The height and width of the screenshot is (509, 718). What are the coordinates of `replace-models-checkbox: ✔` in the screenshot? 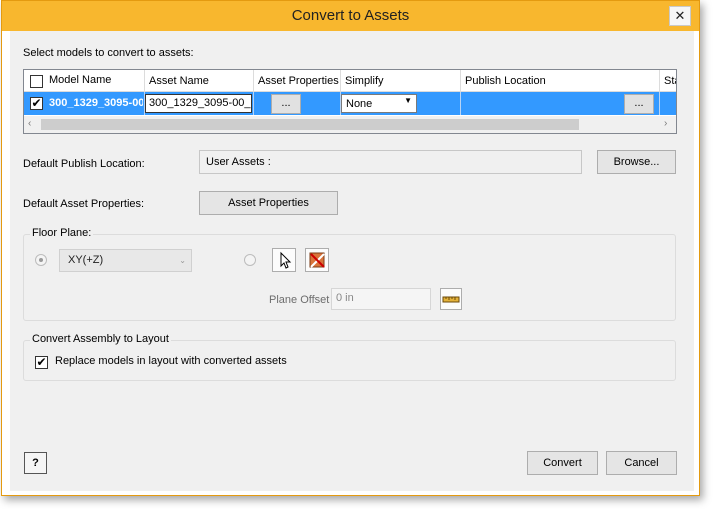 It's located at (41, 362).